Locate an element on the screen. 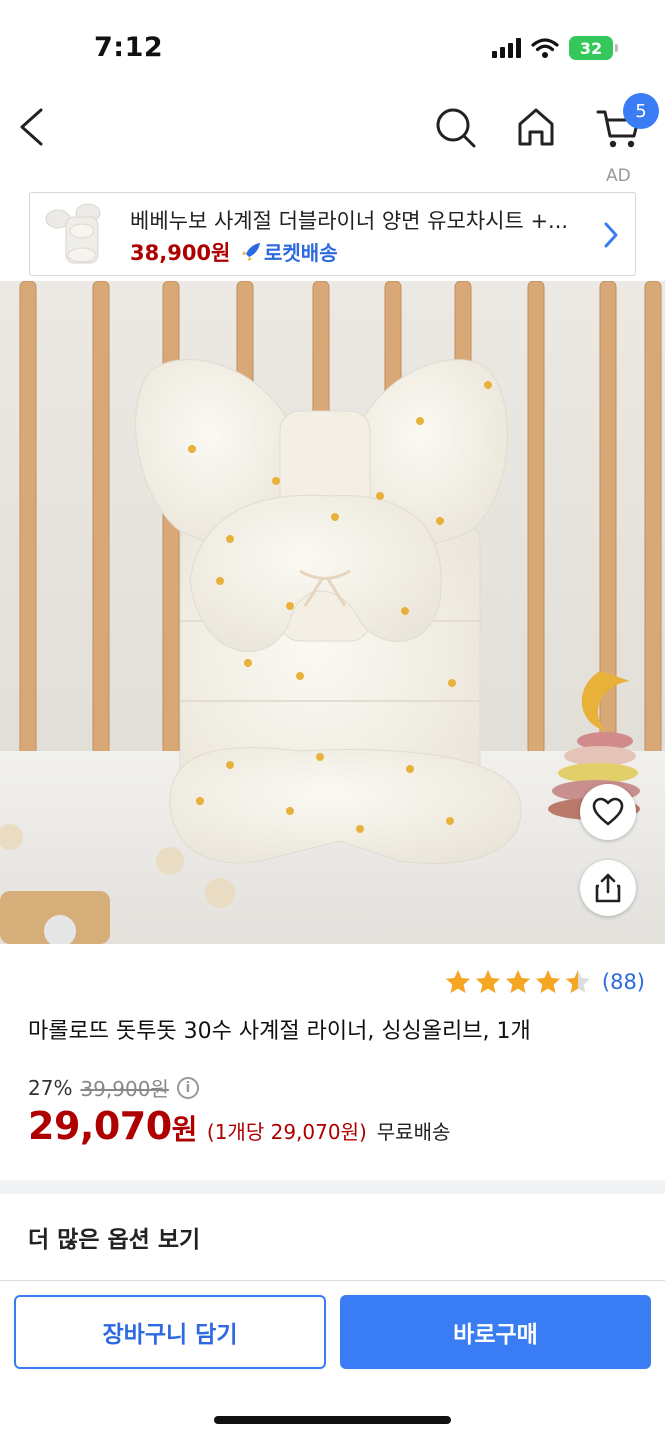  status-bar: 7:12 32 is located at coordinates (332, 50).